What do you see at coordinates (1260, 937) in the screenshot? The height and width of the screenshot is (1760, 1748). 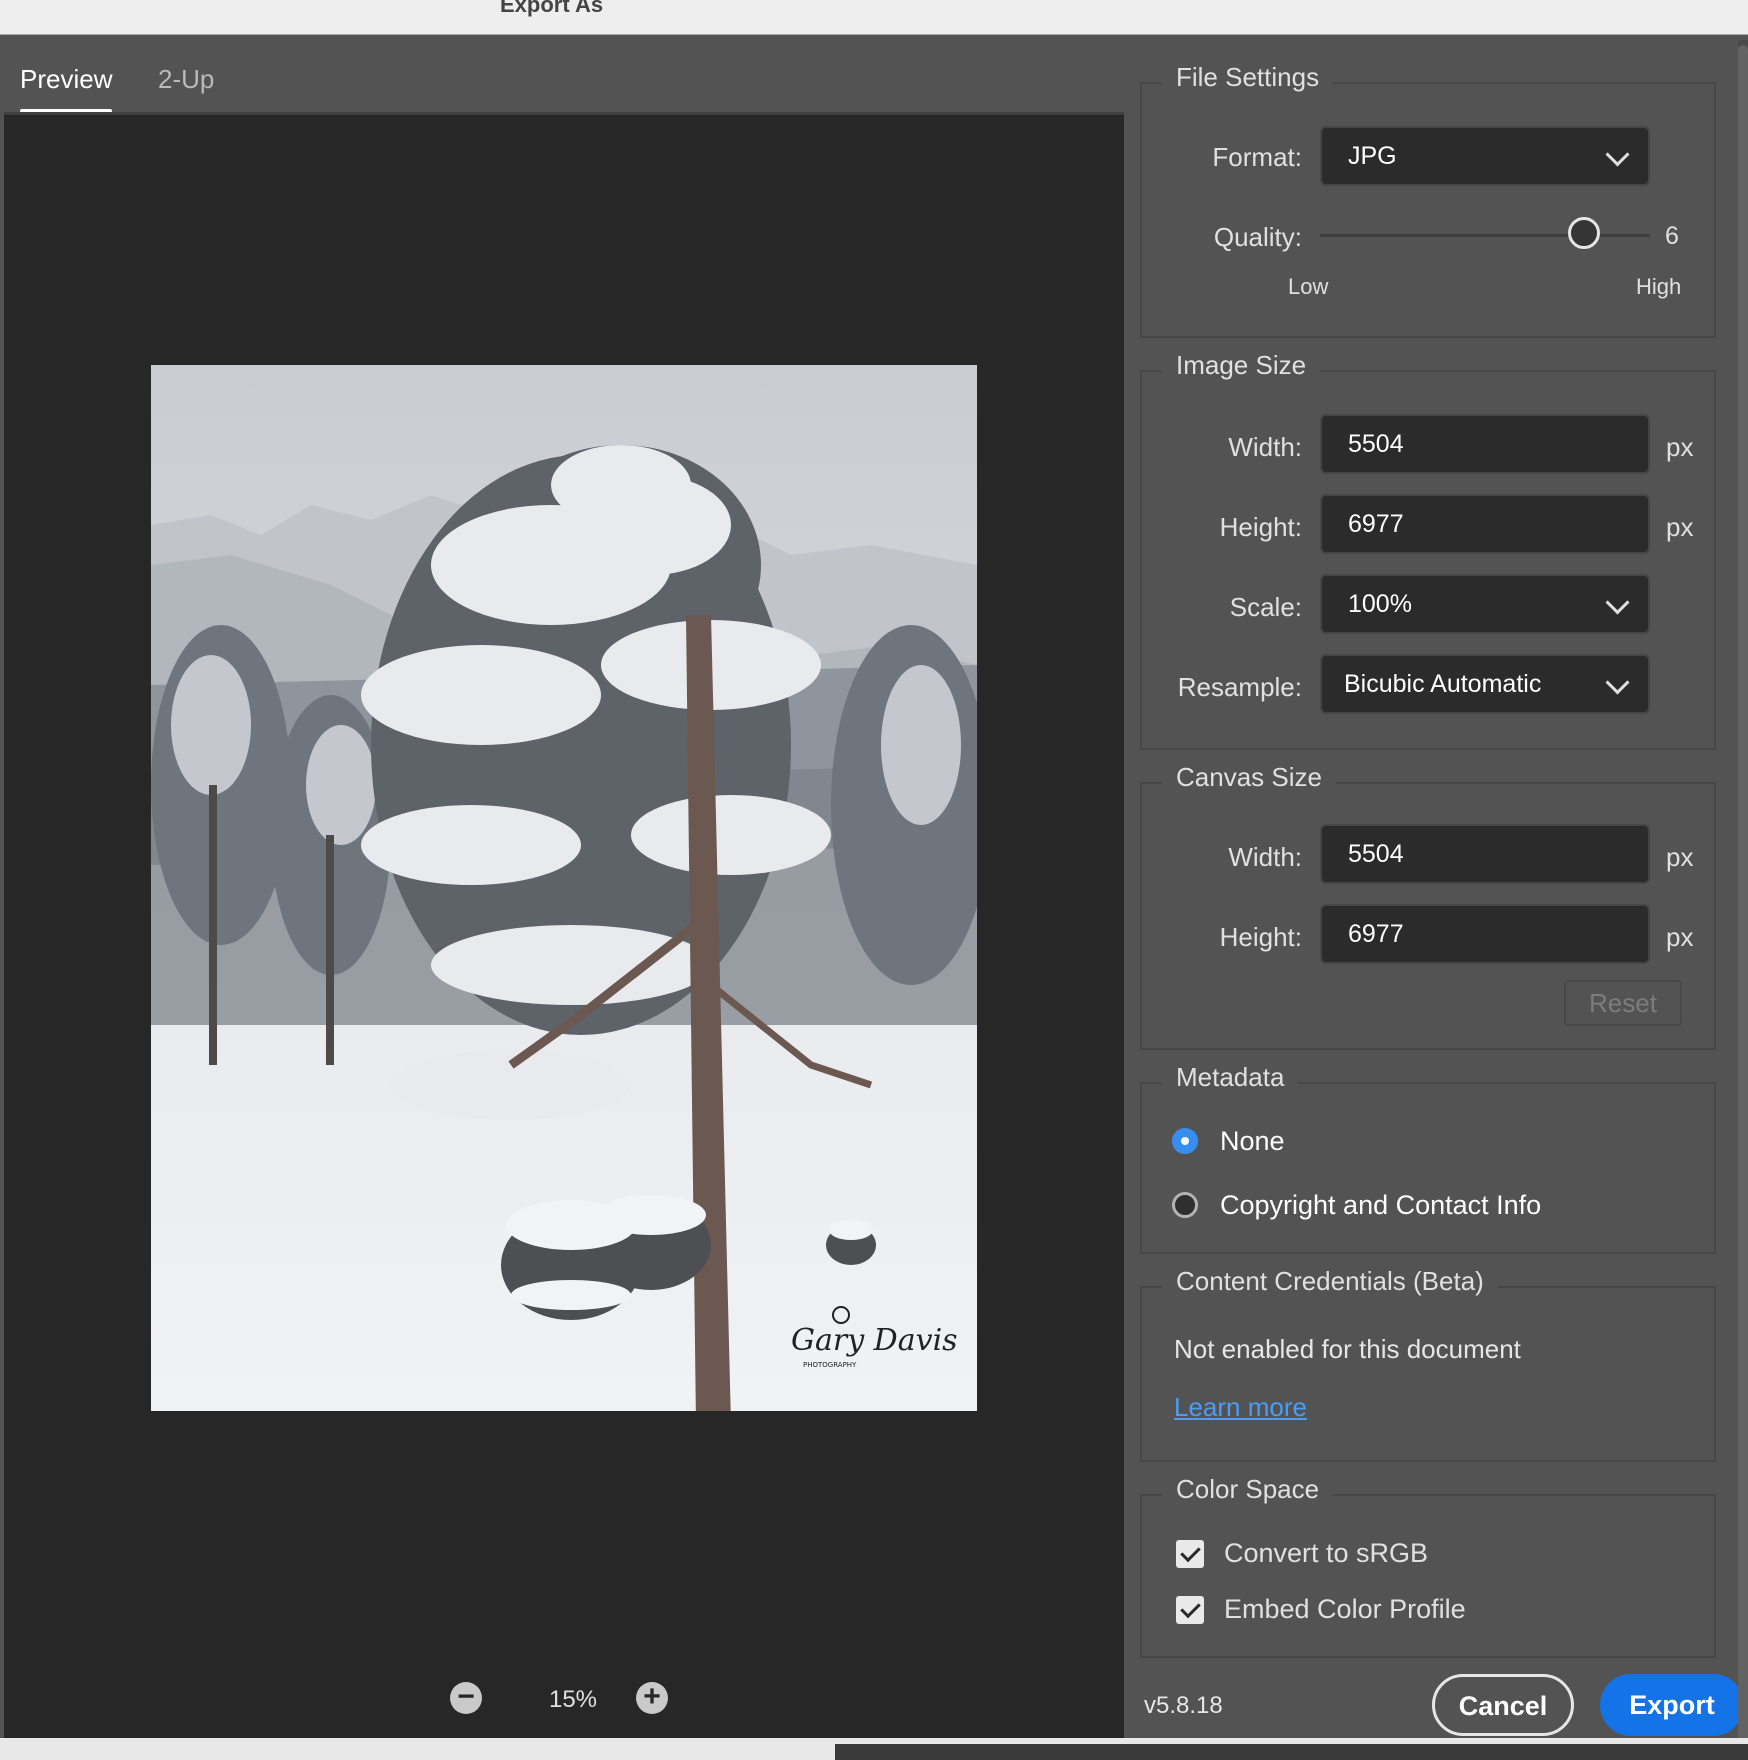 I see `canvas-height-label: Height:` at bounding box center [1260, 937].